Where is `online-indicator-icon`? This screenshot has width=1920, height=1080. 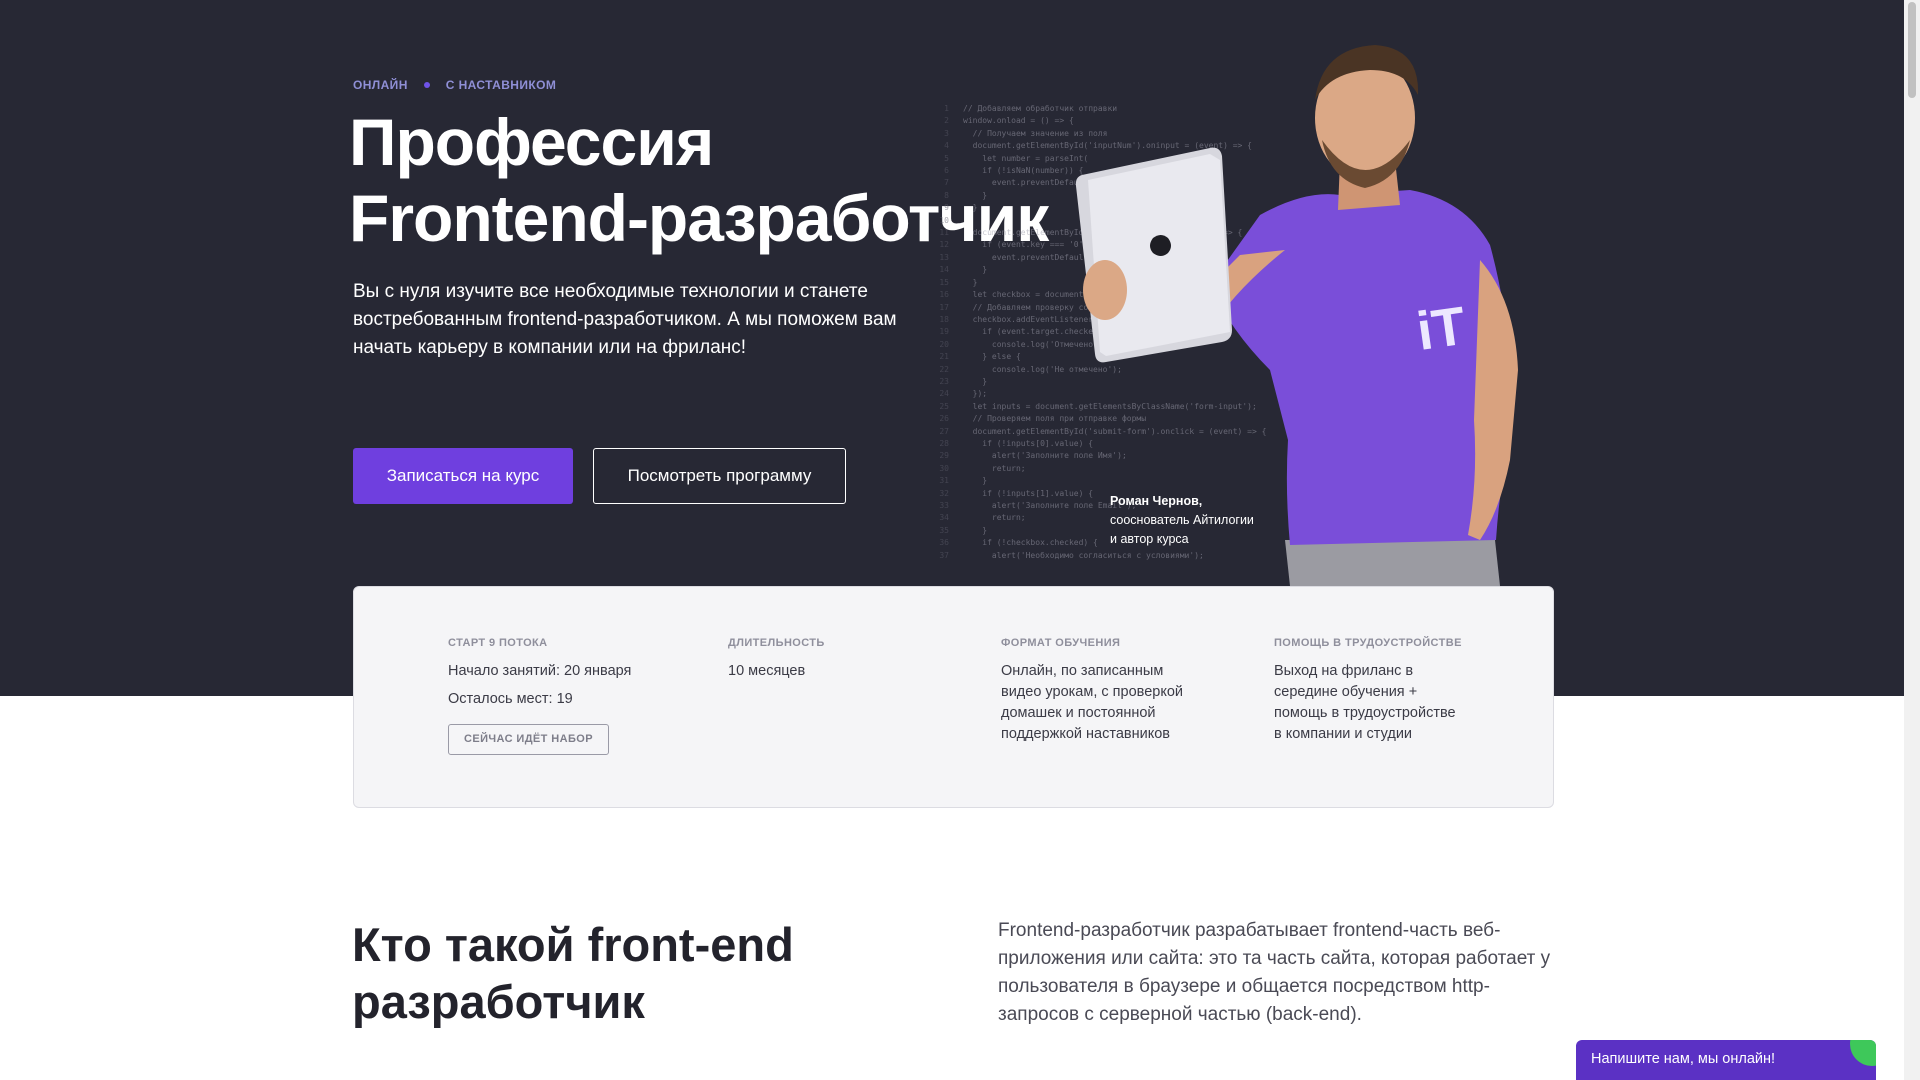 online-indicator-icon is located at coordinates (1863, 1053).